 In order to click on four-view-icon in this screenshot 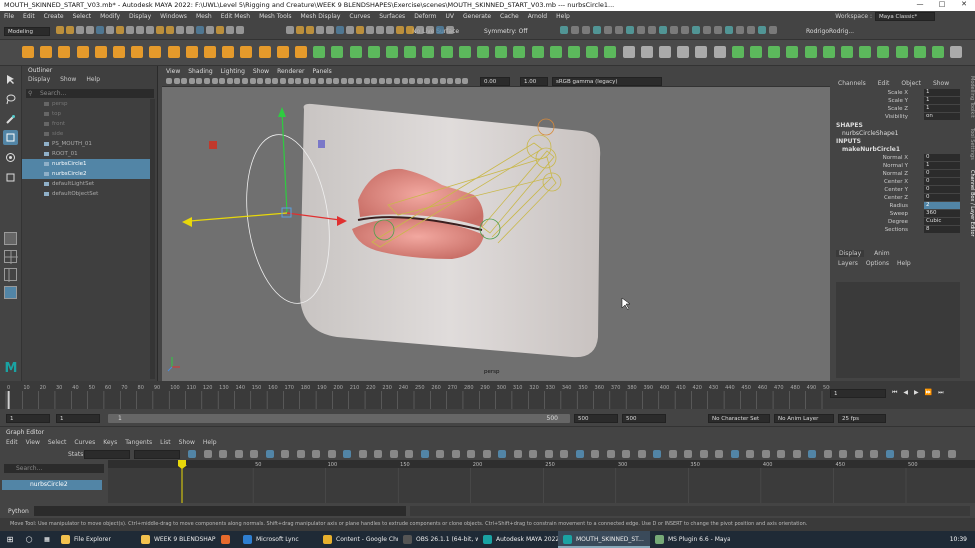, I will do `click(11, 257)`.